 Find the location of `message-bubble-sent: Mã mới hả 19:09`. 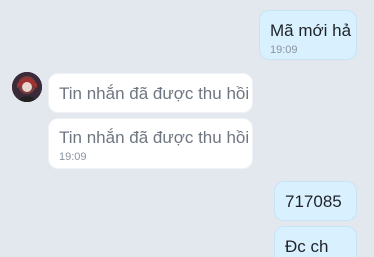

message-bubble-sent: Mã mới hả 19:09 is located at coordinates (308, 35).